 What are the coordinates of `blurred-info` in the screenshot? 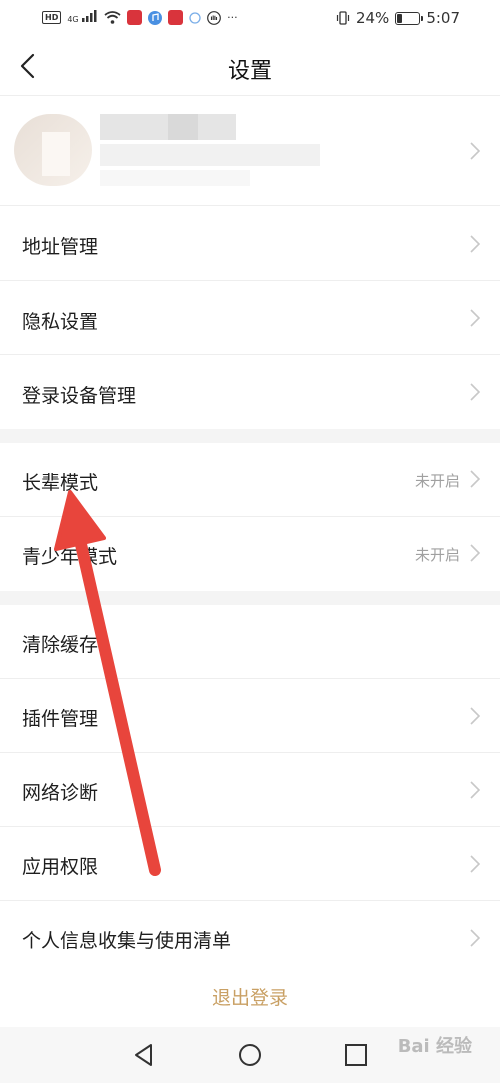 It's located at (210, 155).